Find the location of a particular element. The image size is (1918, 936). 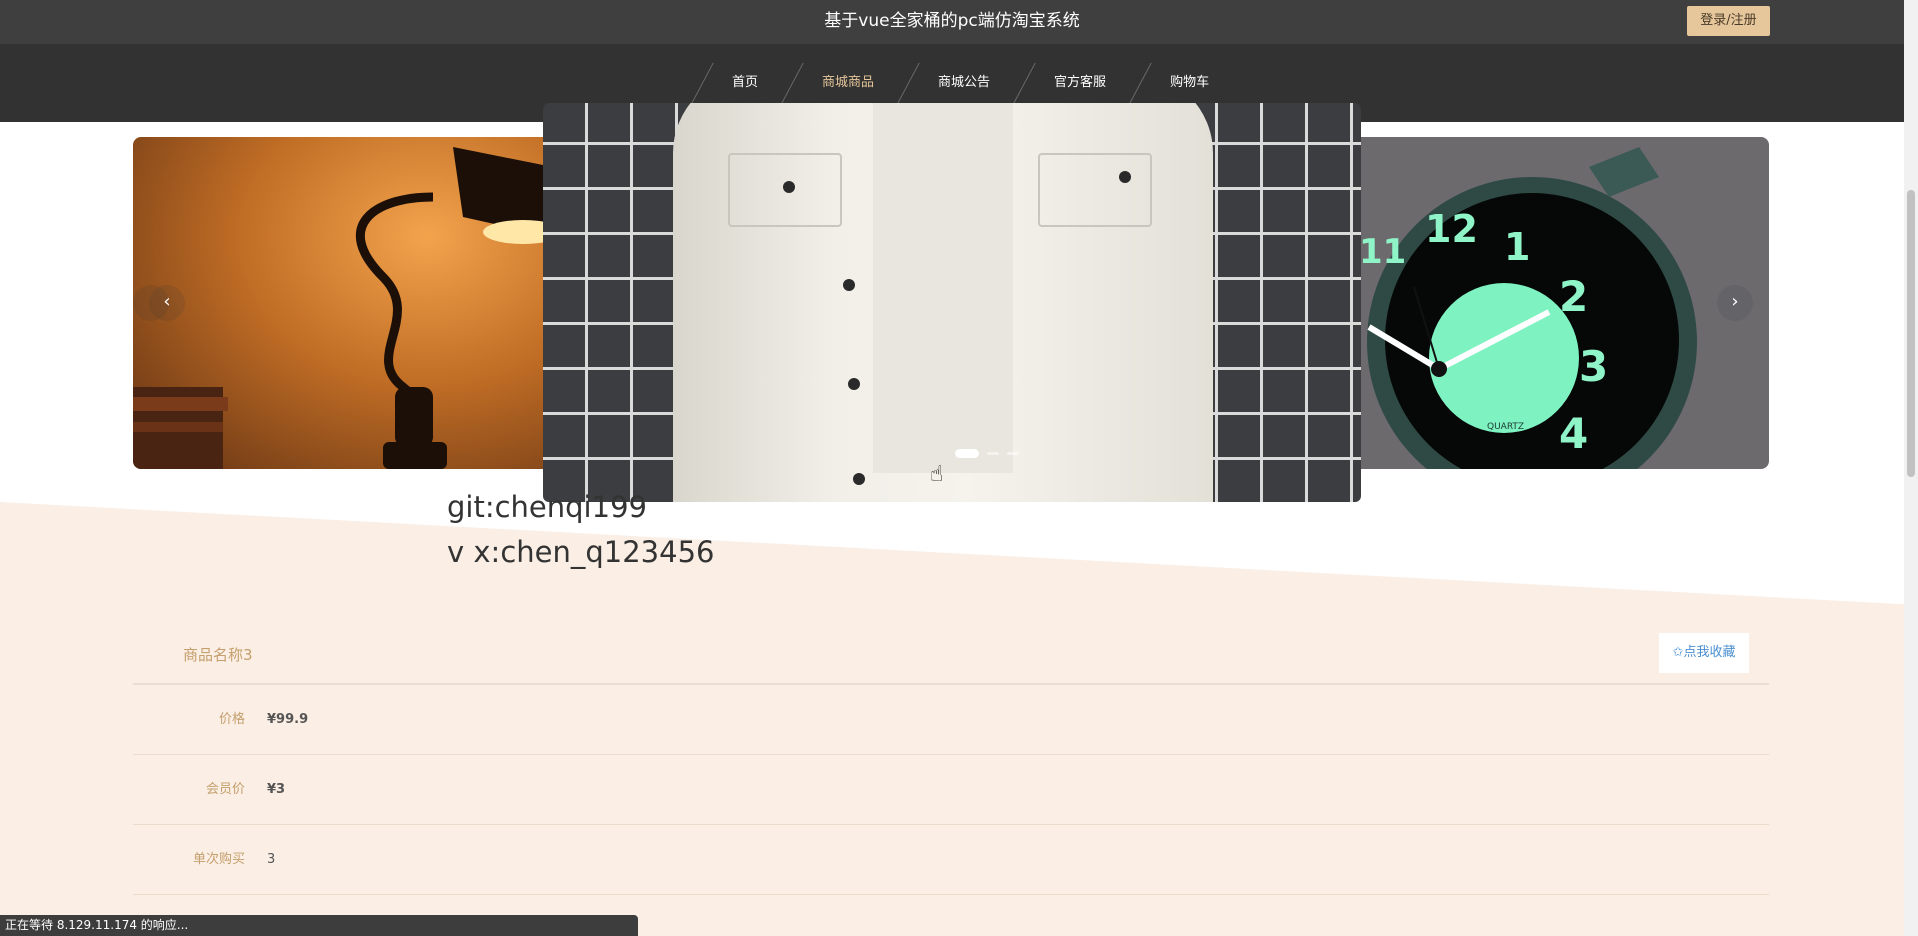

chevron-left-icon: ‹ is located at coordinates (167, 301).